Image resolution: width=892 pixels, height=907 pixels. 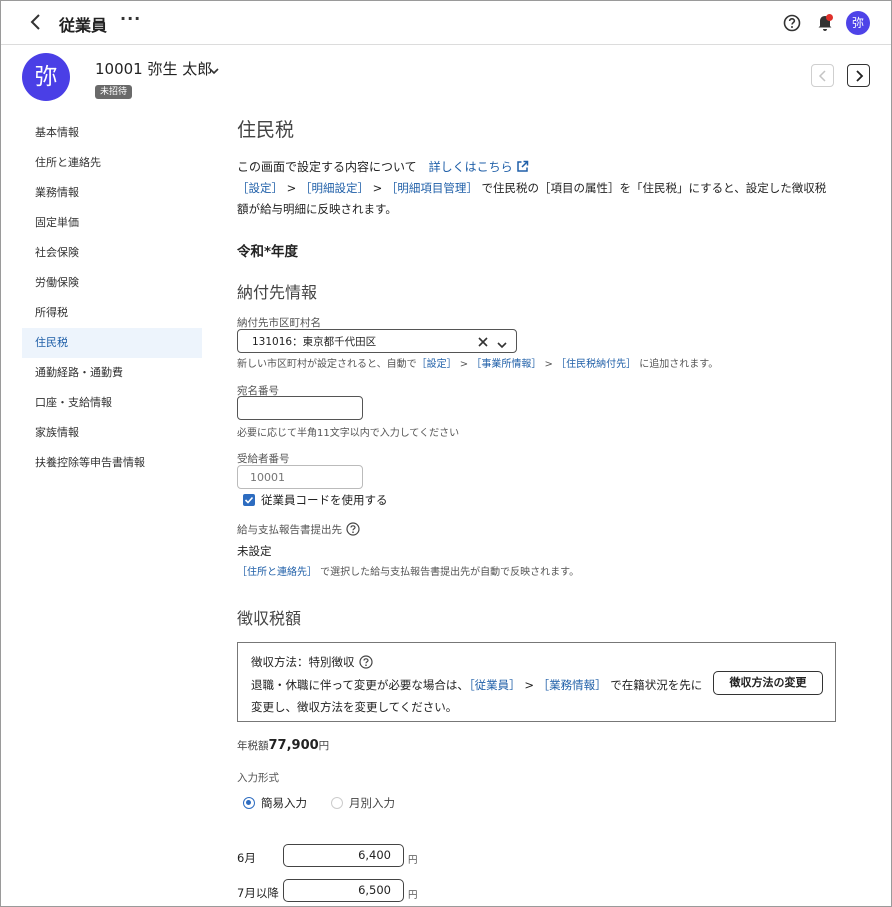 I want to click on previous-employee-button, so click(x=822, y=75).